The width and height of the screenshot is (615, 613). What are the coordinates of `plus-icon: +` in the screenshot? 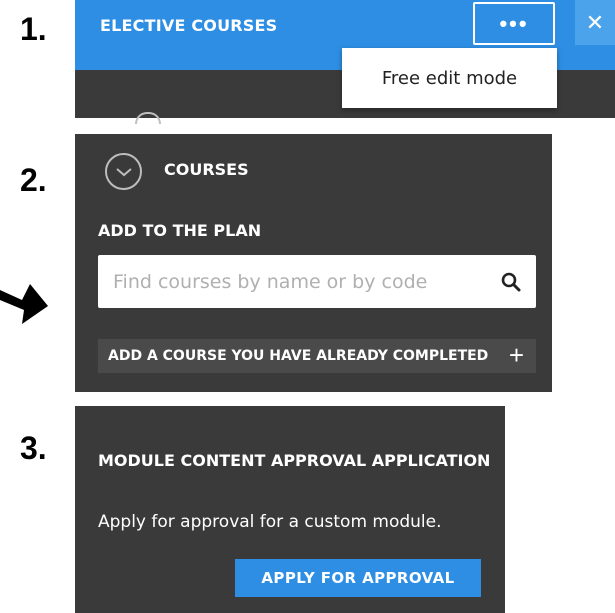 It's located at (516, 355).